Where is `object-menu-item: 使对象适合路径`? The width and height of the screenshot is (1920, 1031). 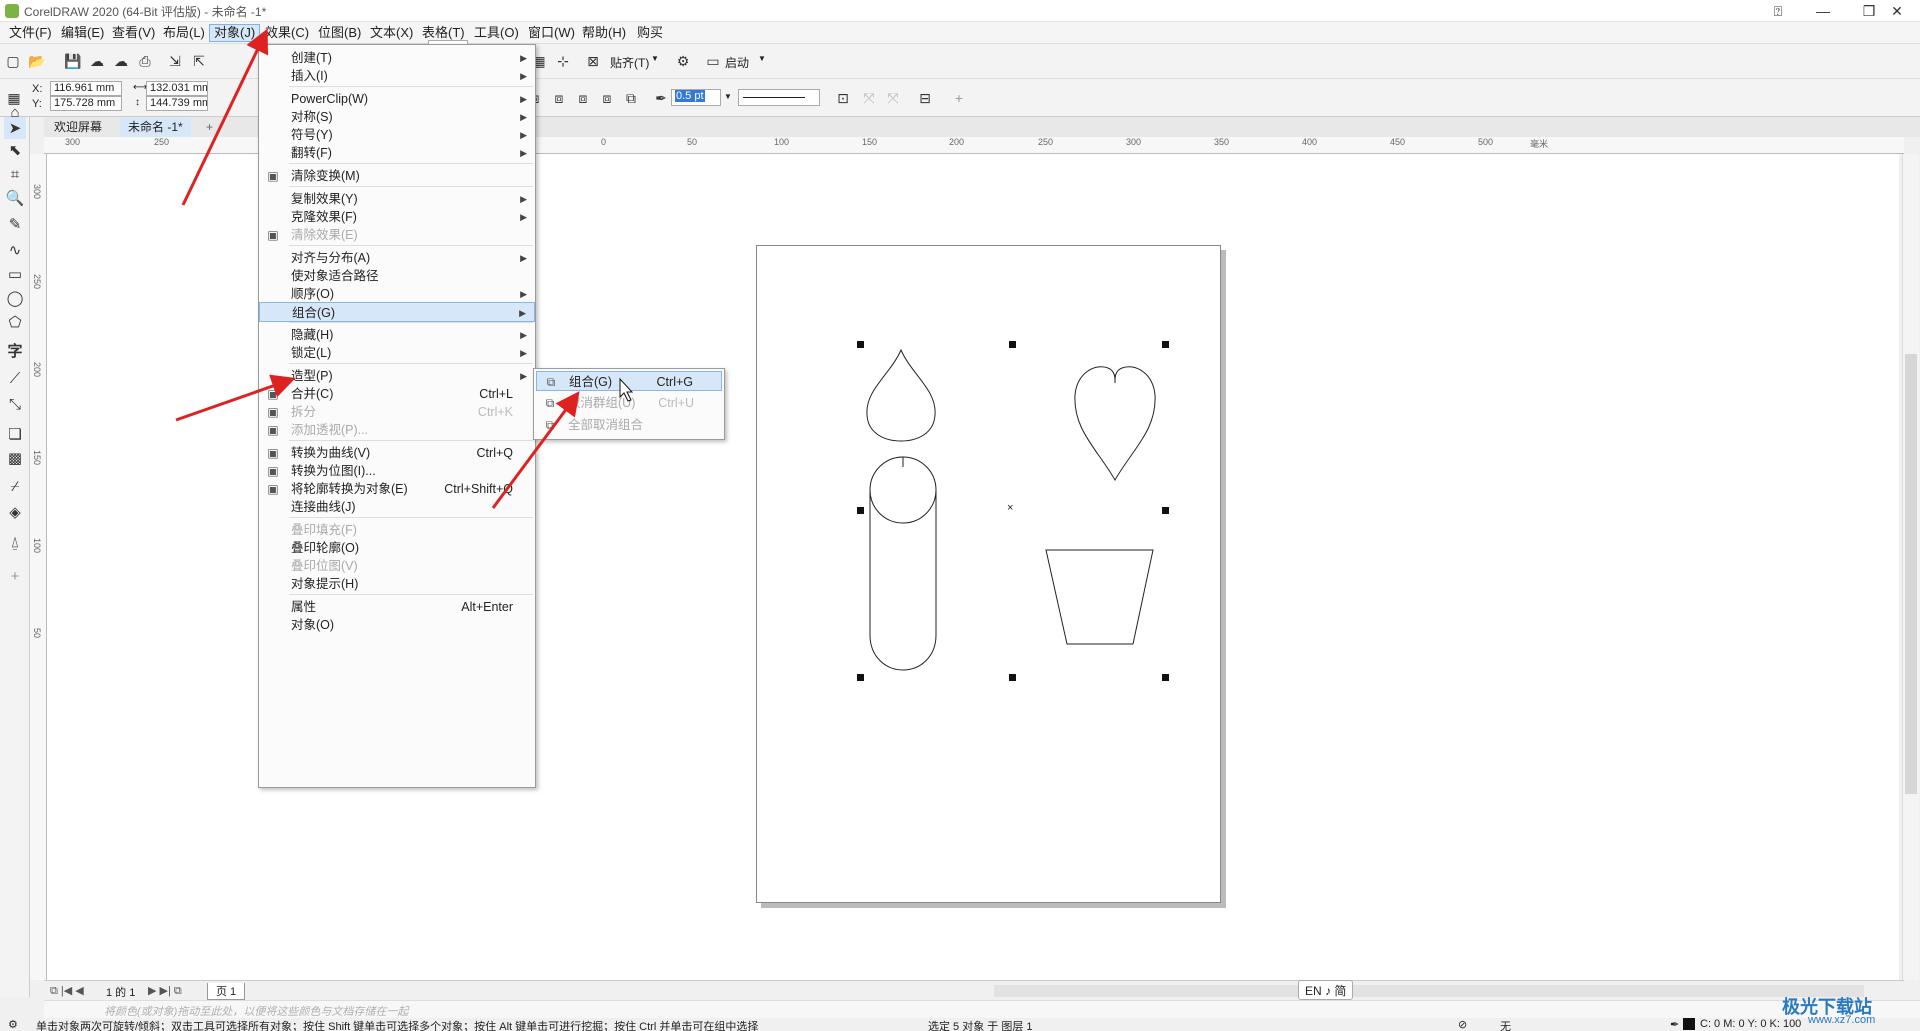 object-menu-item: 使对象适合路径 is located at coordinates (397, 276).